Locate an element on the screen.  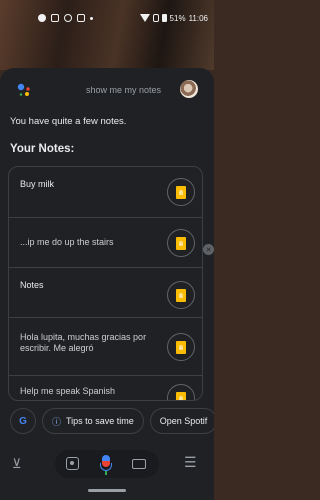
home-indicator is located at coordinates (107, 490).